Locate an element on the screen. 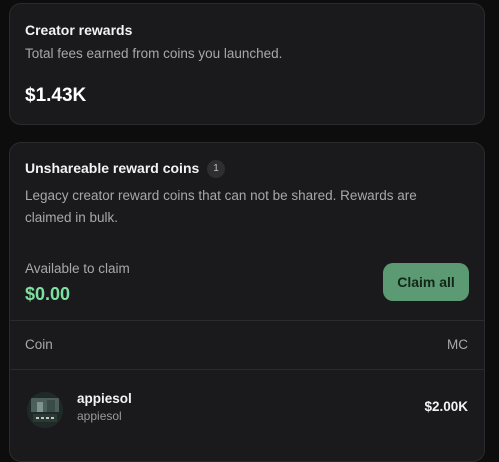 This screenshot has width=499, height=462. coin-market-cap: $2.00K is located at coordinates (446, 406).